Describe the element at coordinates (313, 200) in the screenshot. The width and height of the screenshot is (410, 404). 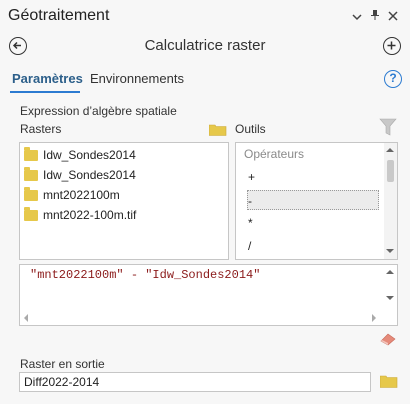
I see `operator-item-minus: -` at that location.